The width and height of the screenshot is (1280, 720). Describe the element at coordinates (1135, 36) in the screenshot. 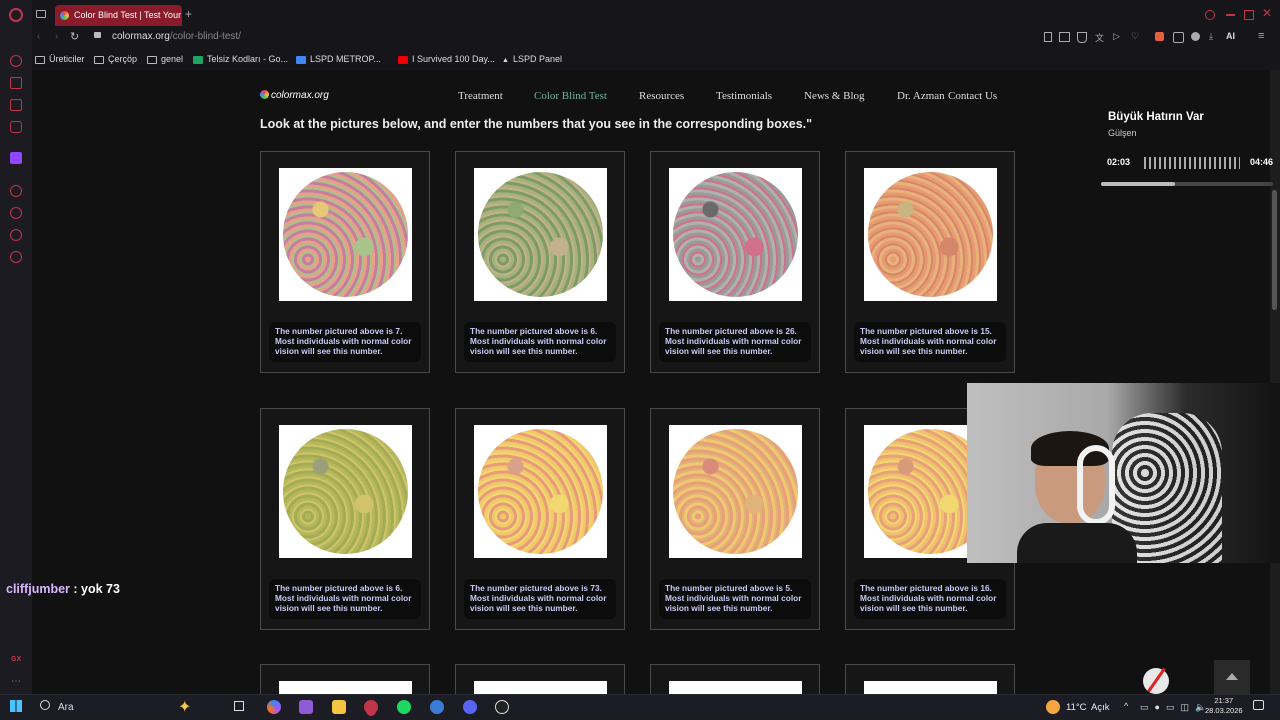

I see `heart-icon: ♡` at that location.